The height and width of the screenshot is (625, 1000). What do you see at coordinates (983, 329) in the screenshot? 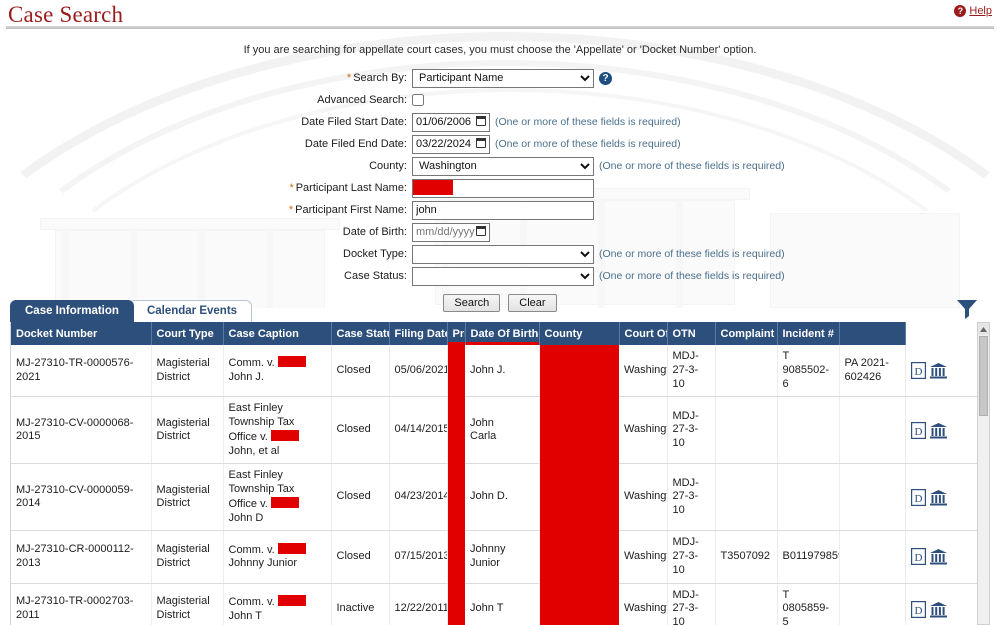
I see `scroll-up-arrow` at bounding box center [983, 329].